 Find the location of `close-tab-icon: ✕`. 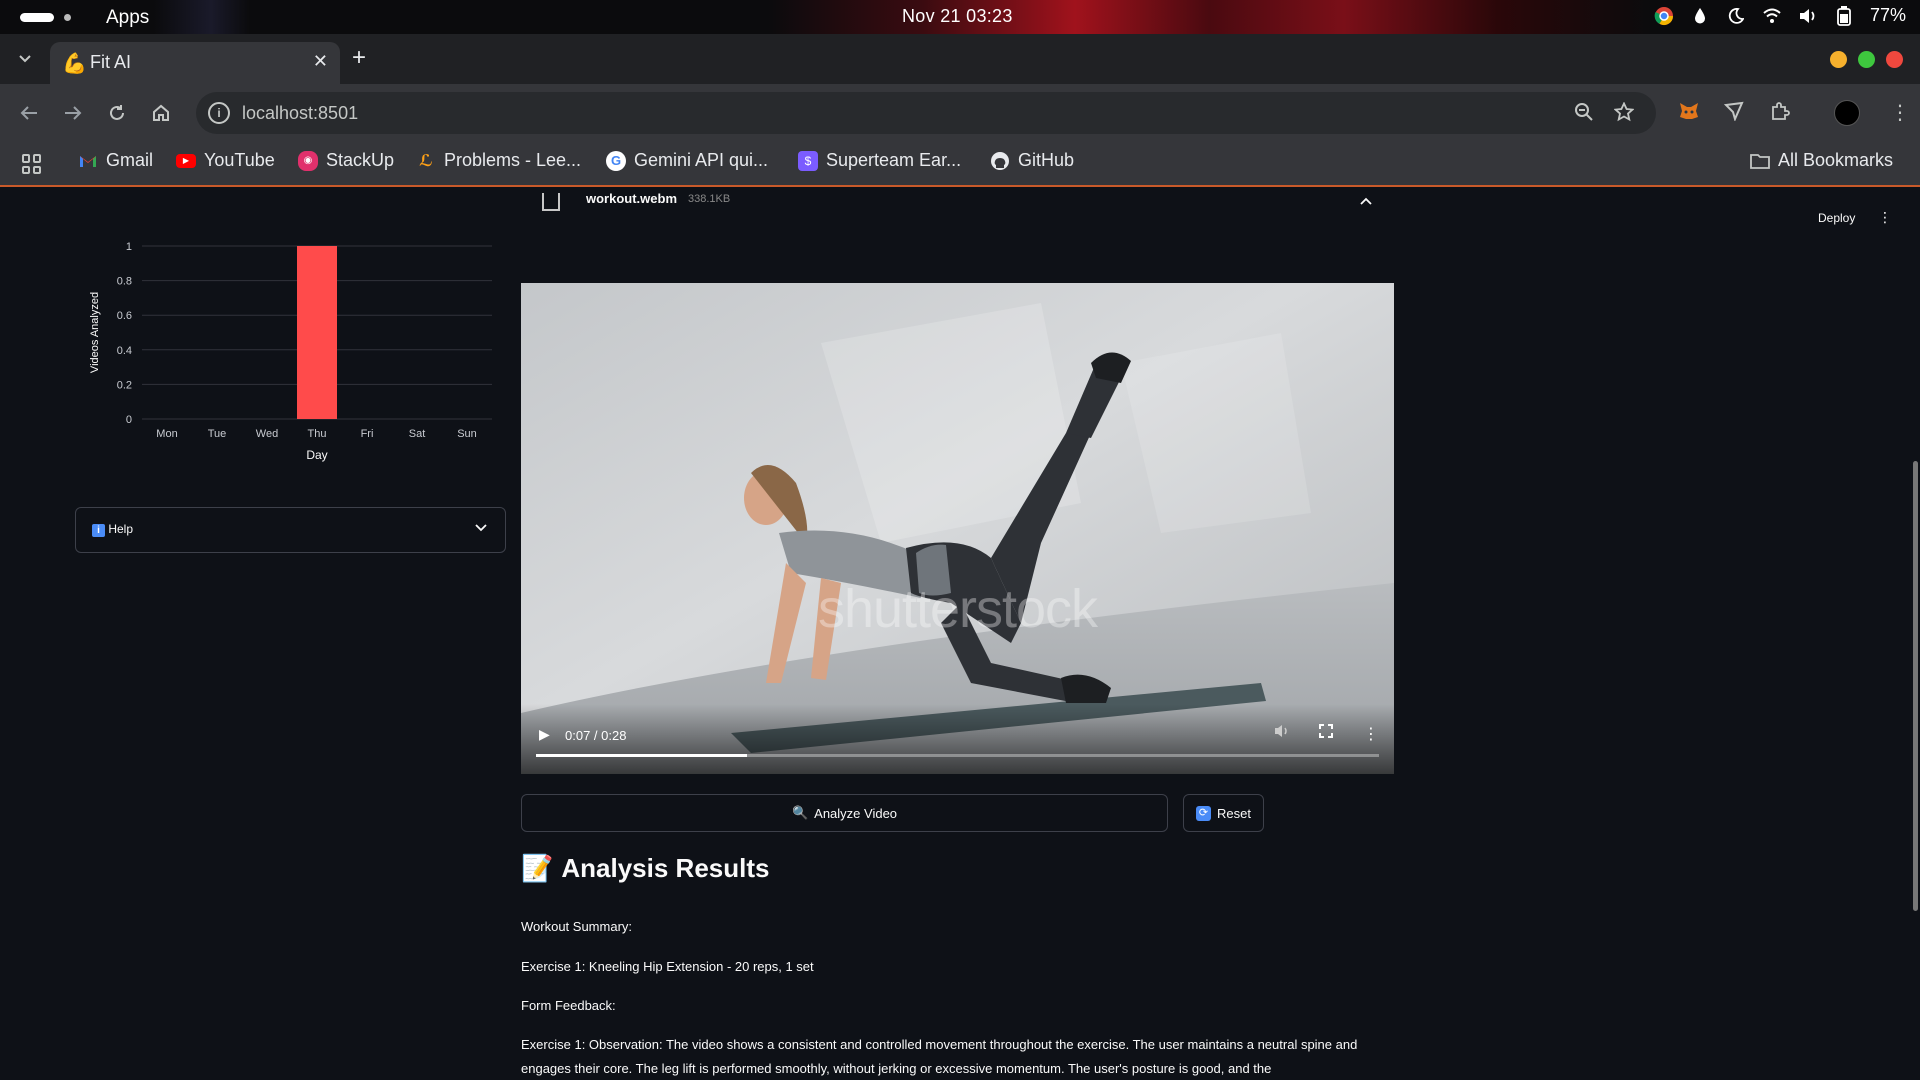

close-tab-icon: ✕ is located at coordinates (320, 61).